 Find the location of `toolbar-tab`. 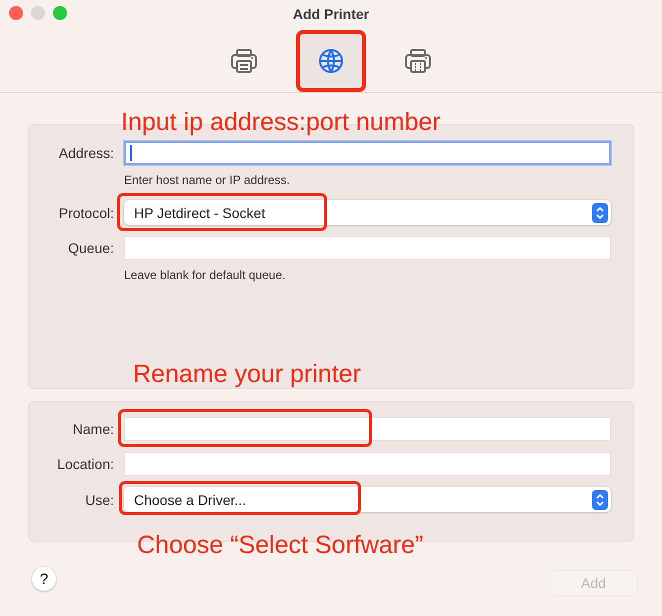

toolbar-tab is located at coordinates (331, 61).